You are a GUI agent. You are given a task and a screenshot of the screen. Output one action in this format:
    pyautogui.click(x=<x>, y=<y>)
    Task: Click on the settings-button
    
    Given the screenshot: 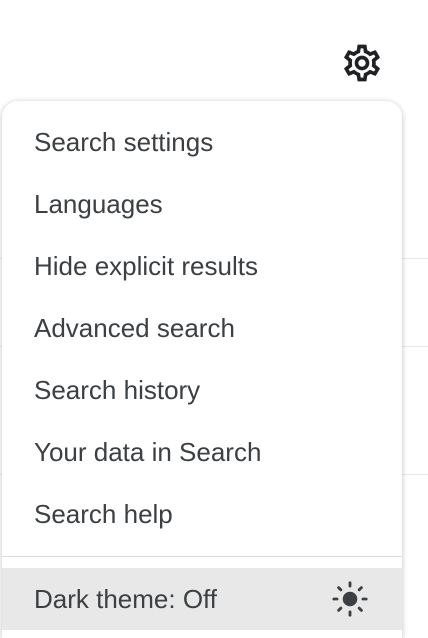 What is the action you would take?
    pyautogui.click(x=362, y=63)
    